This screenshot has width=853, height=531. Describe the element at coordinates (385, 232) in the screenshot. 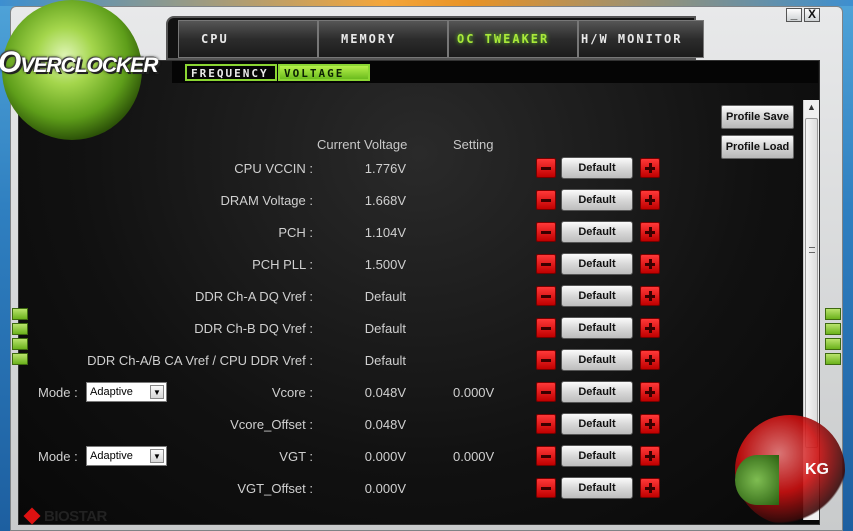

I see `row-current-value: 1.104V` at that location.